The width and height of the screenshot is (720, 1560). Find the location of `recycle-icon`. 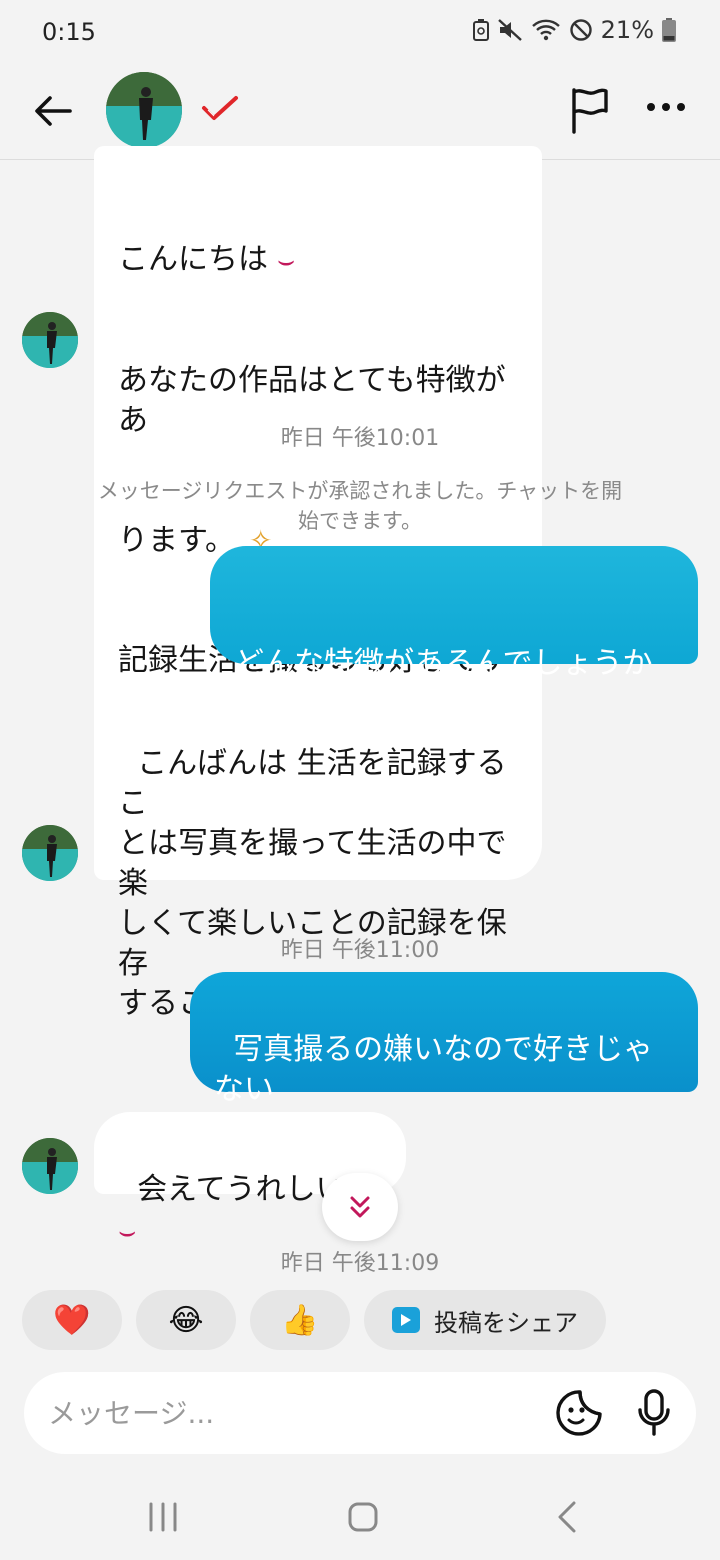

recycle-icon is located at coordinates (480, 30).